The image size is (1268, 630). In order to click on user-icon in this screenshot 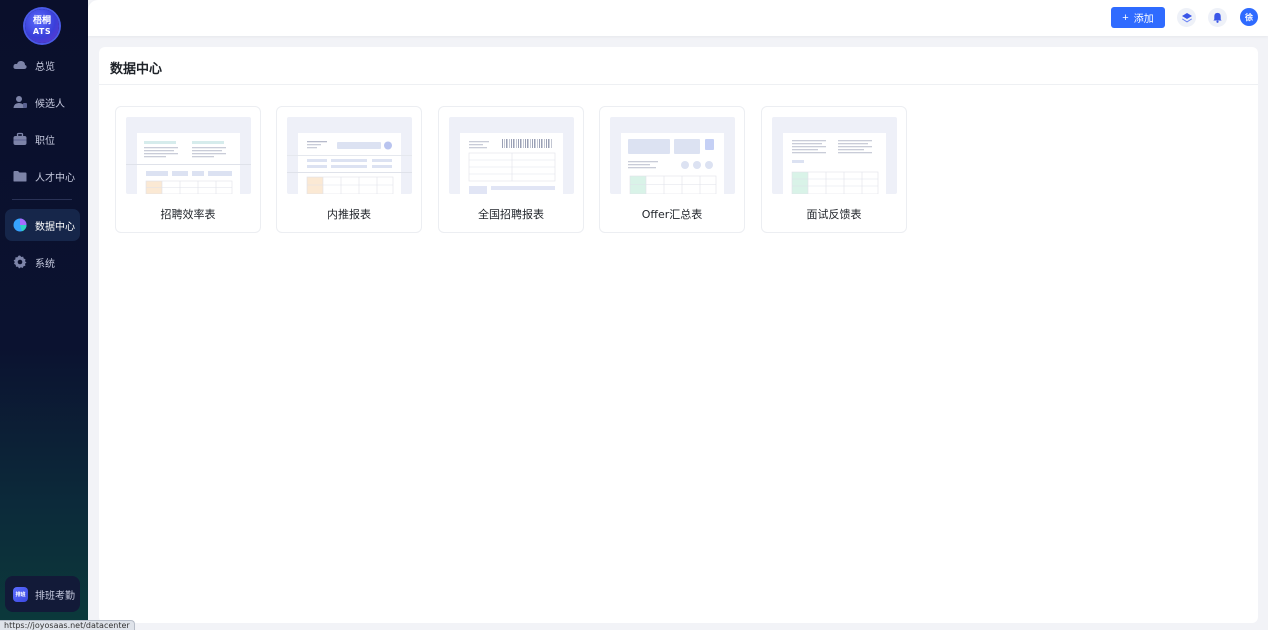, I will do `click(20, 102)`.